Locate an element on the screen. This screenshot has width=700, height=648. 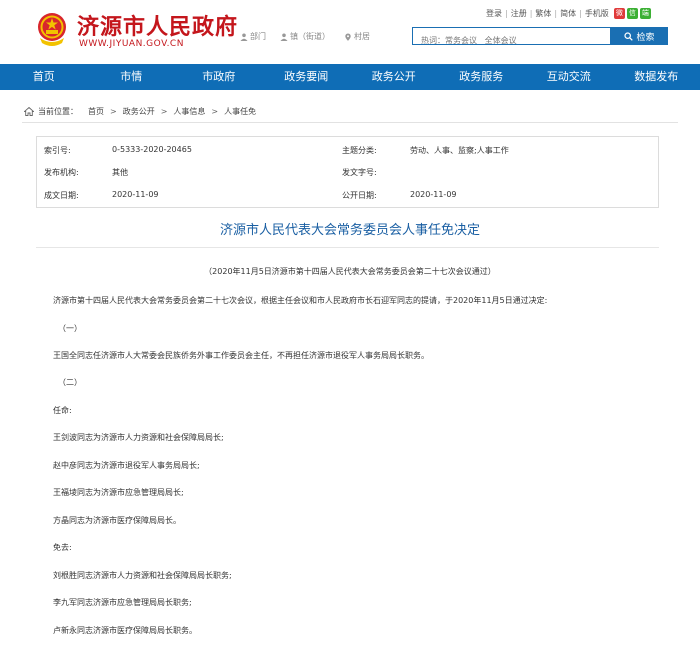
mobile-link: 手机版 is located at coordinates (597, 13).